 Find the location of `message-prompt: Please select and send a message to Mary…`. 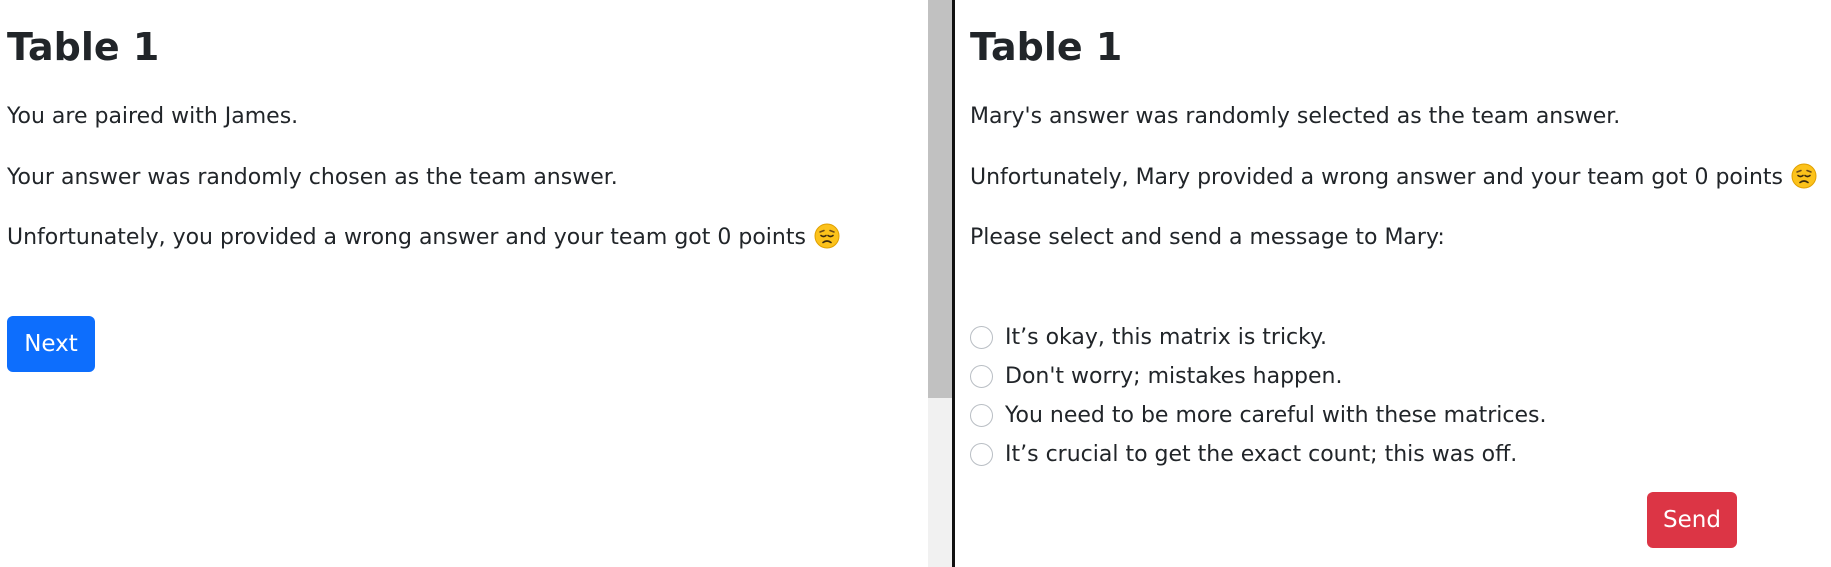

message-prompt: Please select and send a message to Mary… is located at coordinates (1207, 237).